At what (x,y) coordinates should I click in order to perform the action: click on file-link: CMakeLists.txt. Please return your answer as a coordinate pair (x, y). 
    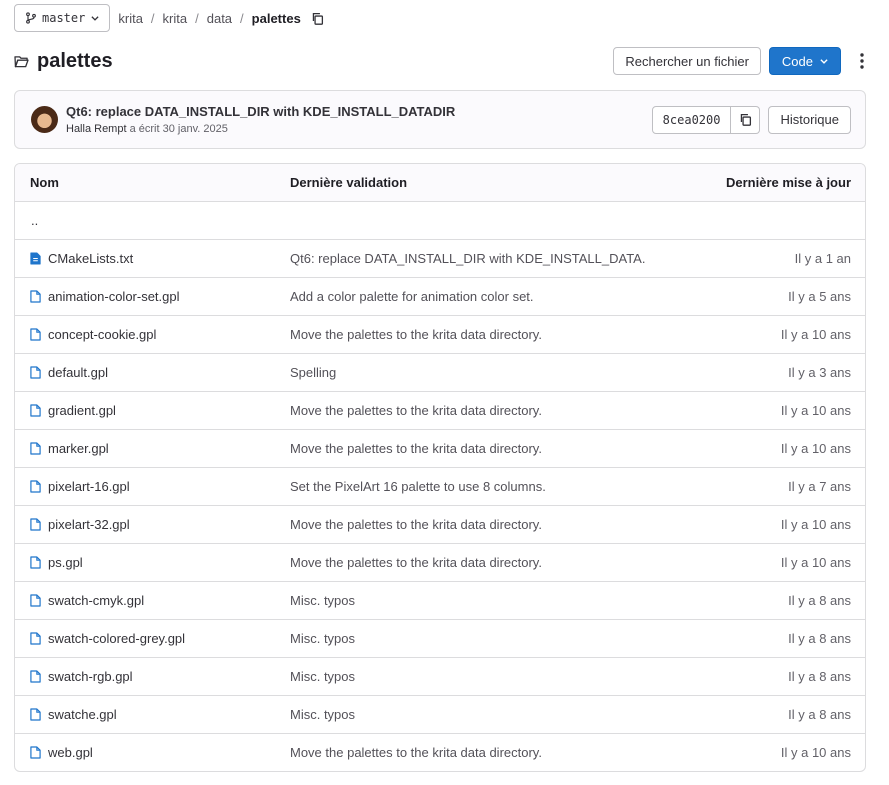
    Looking at the image, I should click on (90, 258).